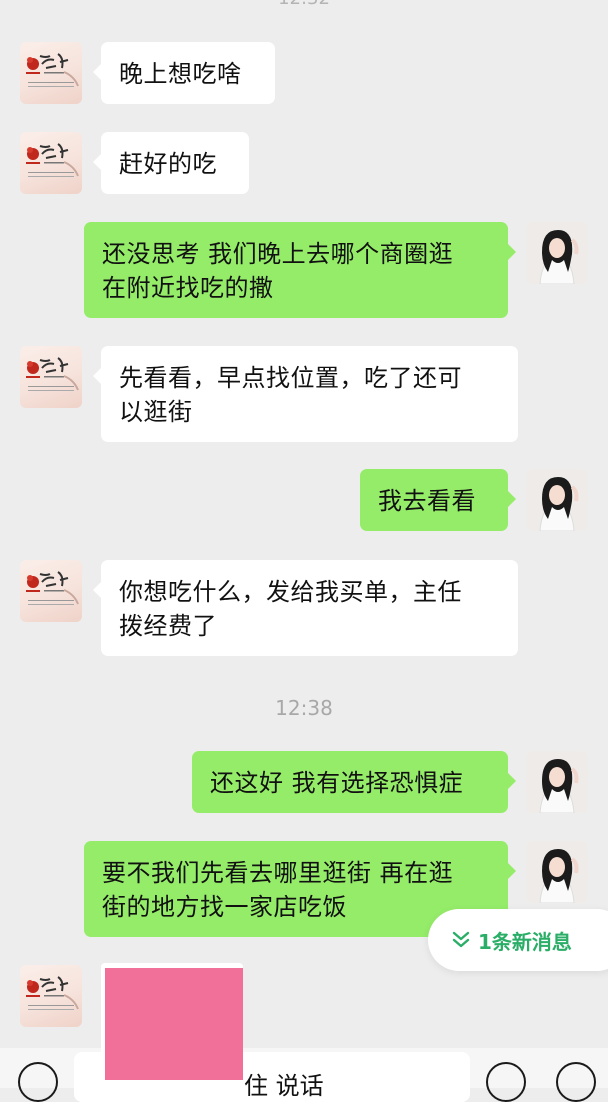 The width and height of the screenshot is (608, 1102). I want to click on message-text-line: 先看看，早点找位置，吃了还可, so click(290, 378).